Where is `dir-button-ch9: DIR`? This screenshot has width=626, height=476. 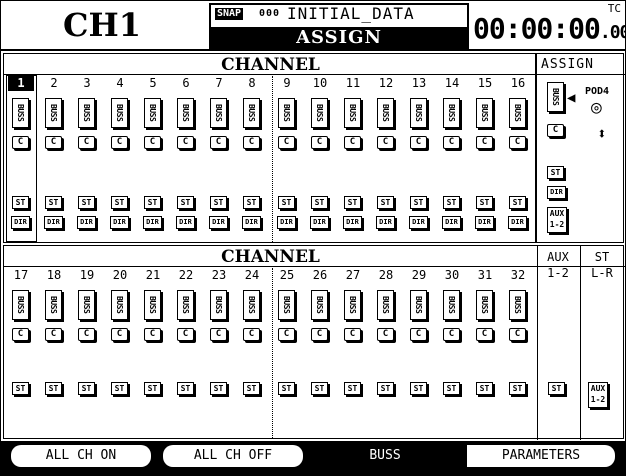 dir-button-ch9: DIR is located at coordinates (286, 222).